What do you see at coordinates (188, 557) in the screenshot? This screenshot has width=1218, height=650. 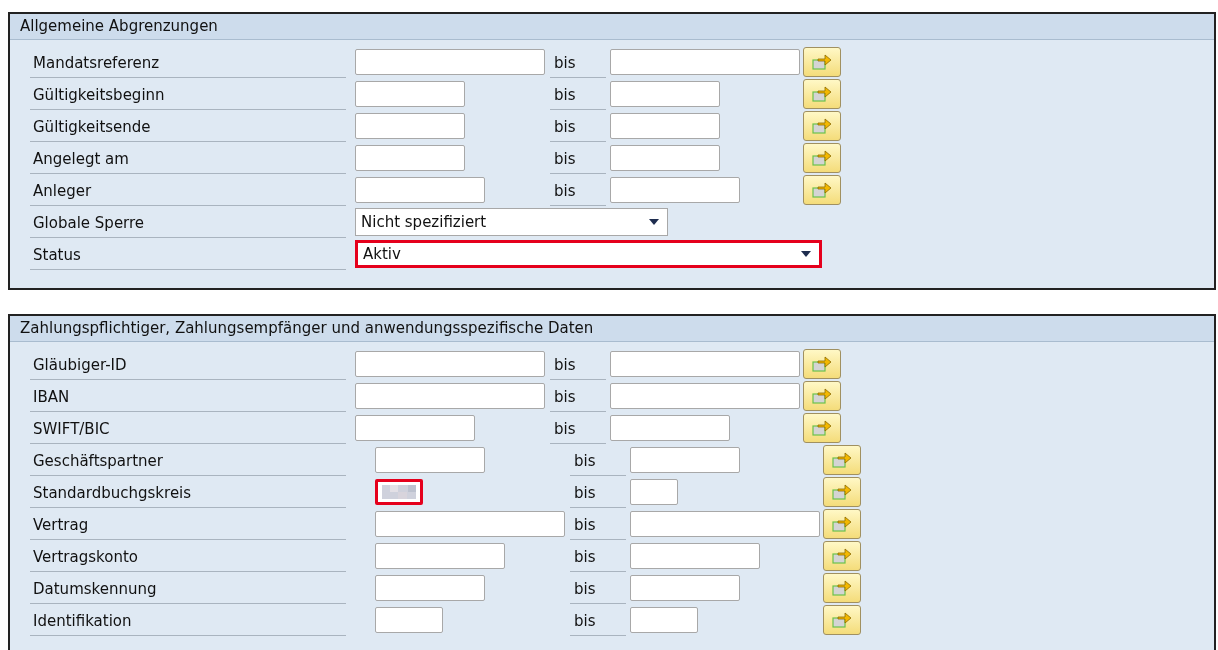 I see `field-label: Vertragskonto` at bounding box center [188, 557].